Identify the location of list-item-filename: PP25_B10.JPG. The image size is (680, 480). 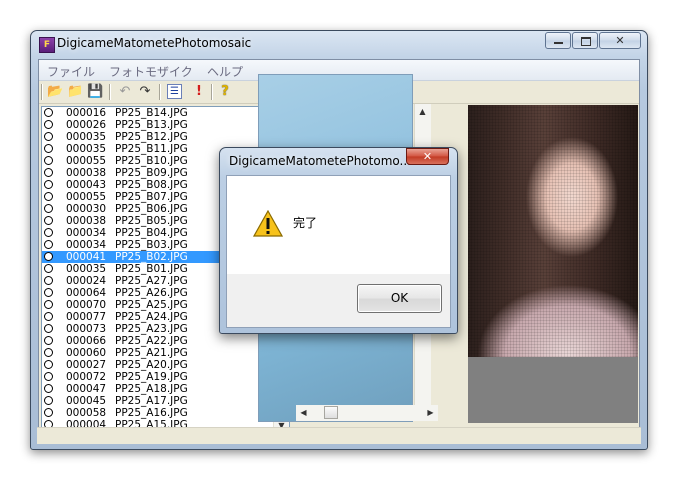
(151, 161).